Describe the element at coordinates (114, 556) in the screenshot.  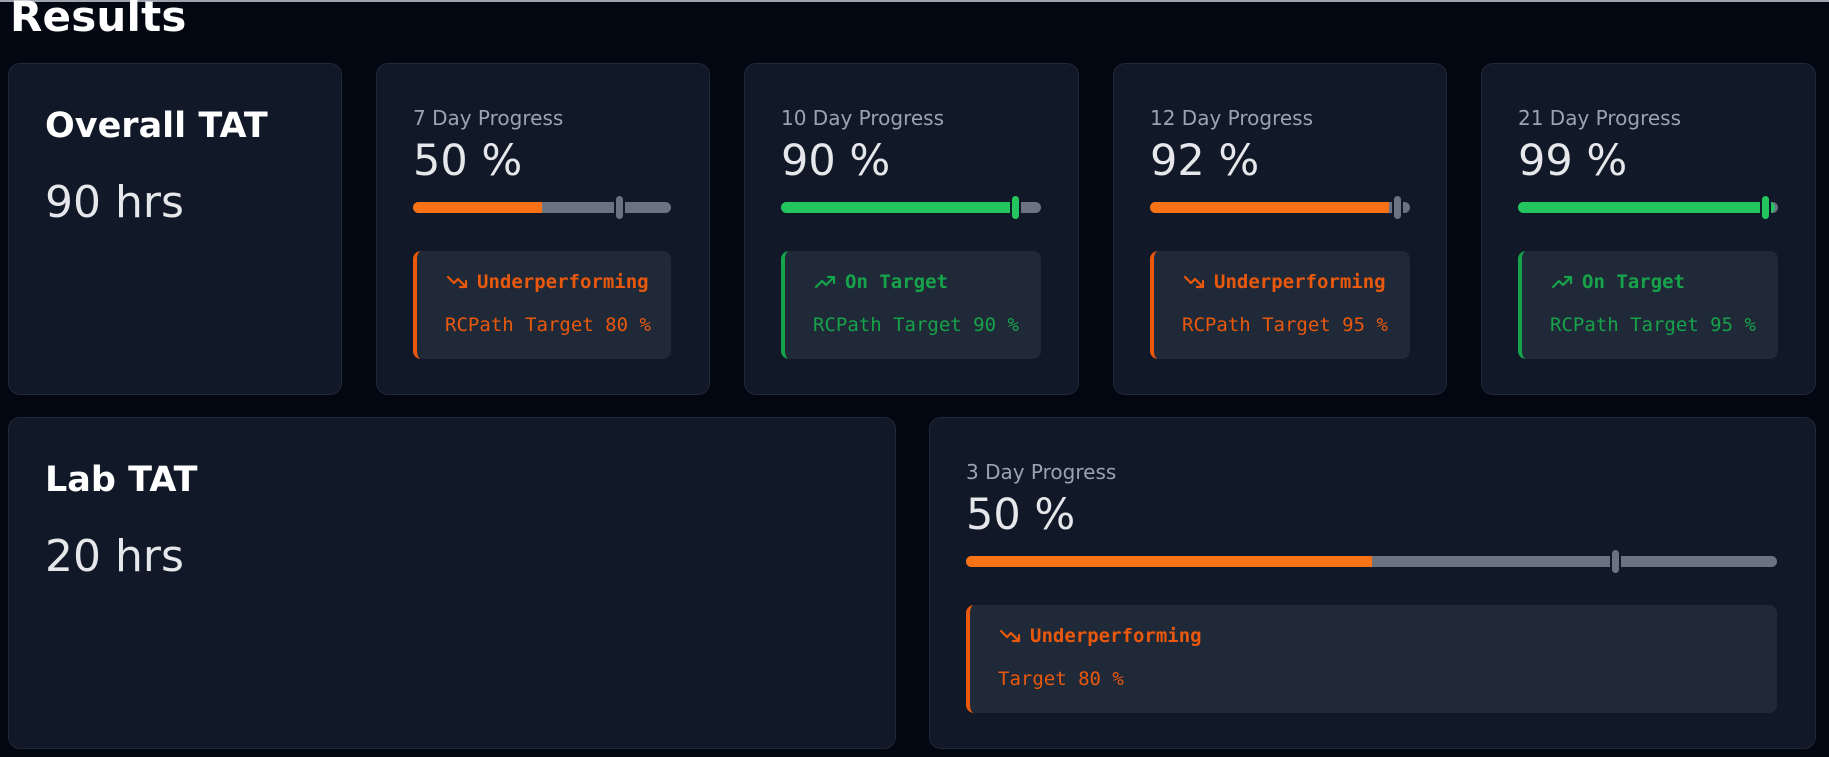
I see `lab-tat-value: 20 hrs` at that location.